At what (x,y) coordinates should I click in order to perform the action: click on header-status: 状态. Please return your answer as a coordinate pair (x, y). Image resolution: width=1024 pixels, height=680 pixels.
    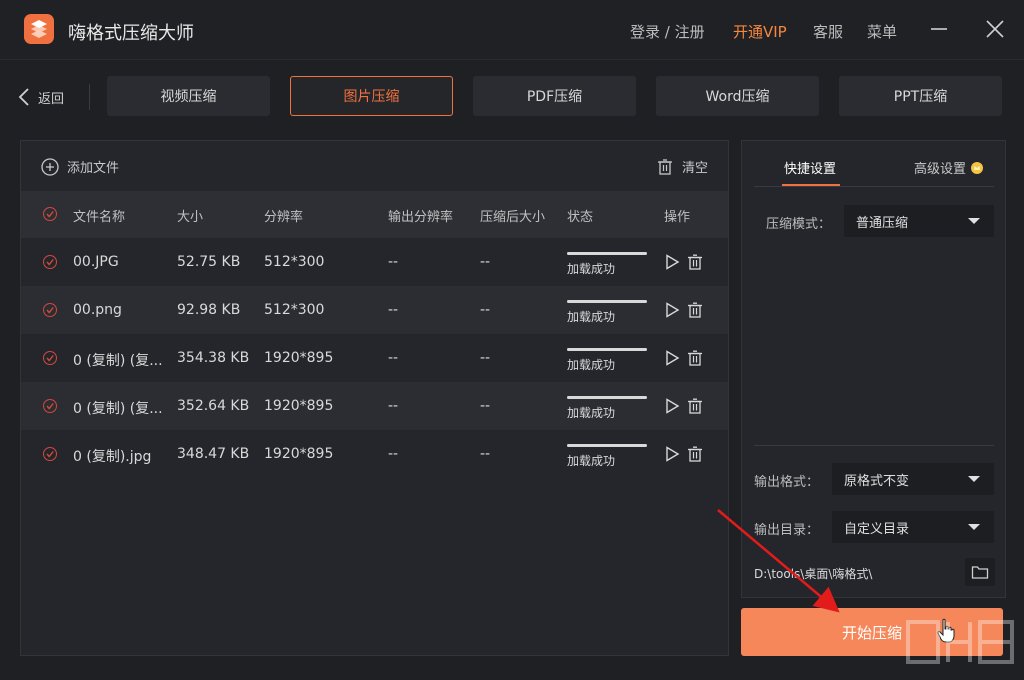
    Looking at the image, I should click on (580, 217).